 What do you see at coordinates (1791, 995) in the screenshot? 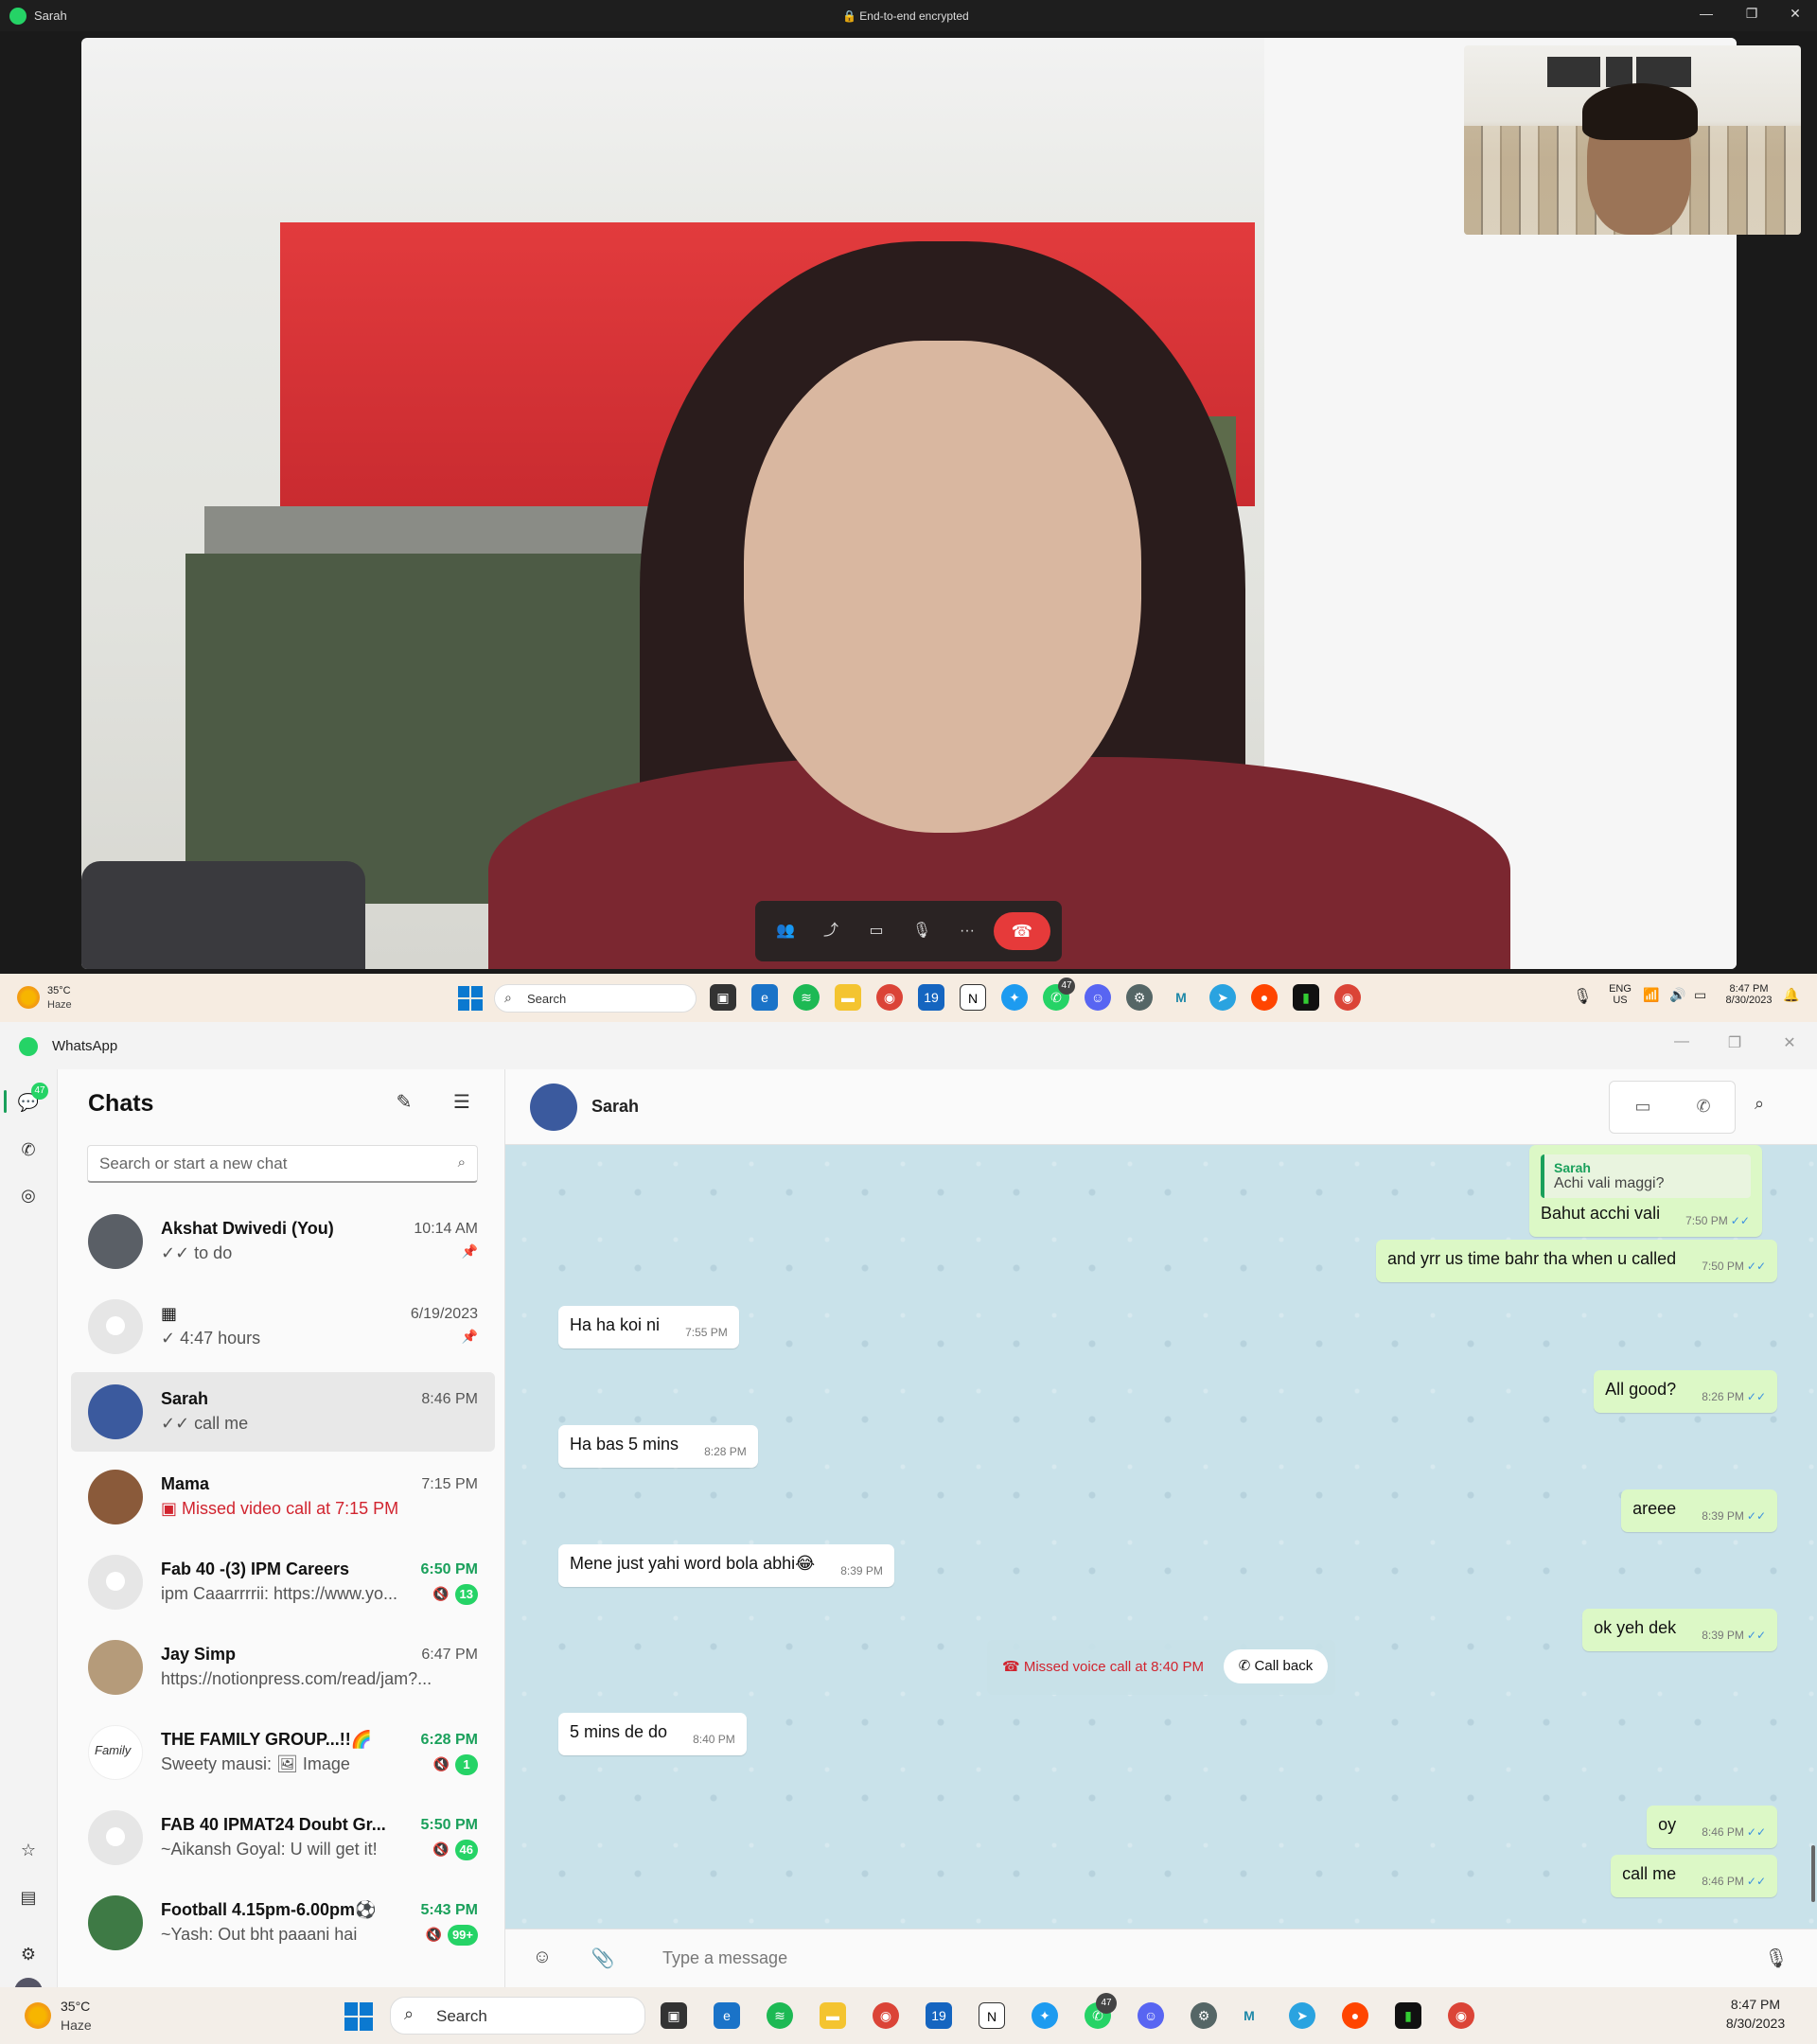
I see `notification-icon: 🔔` at bounding box center [1791, 995].